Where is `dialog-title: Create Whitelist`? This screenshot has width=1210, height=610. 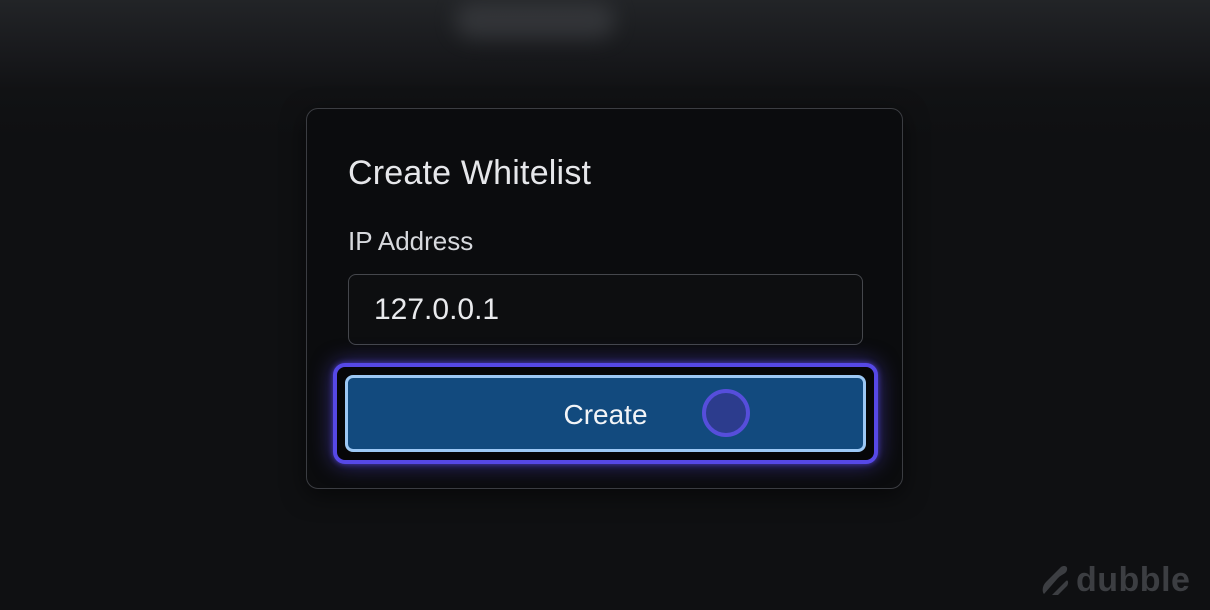 dialog-title: Create Whitelist is located at coordinates (470, 173).